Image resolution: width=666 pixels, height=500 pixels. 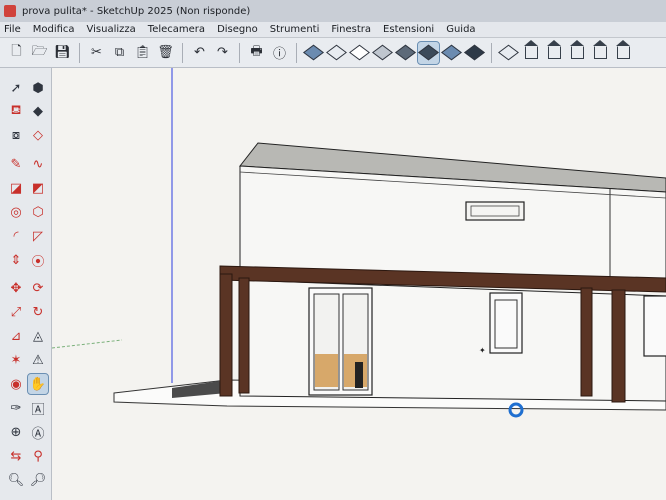 I want to click on cut-icon: ✂, so click(x=96, y=53).